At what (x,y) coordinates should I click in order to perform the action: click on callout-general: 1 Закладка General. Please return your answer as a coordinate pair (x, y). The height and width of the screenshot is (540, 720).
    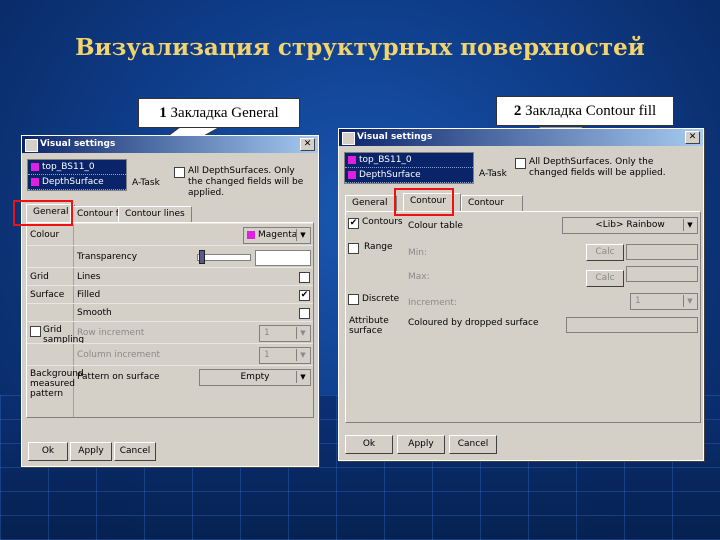
    Looking at the image, I should click on (219, 113).